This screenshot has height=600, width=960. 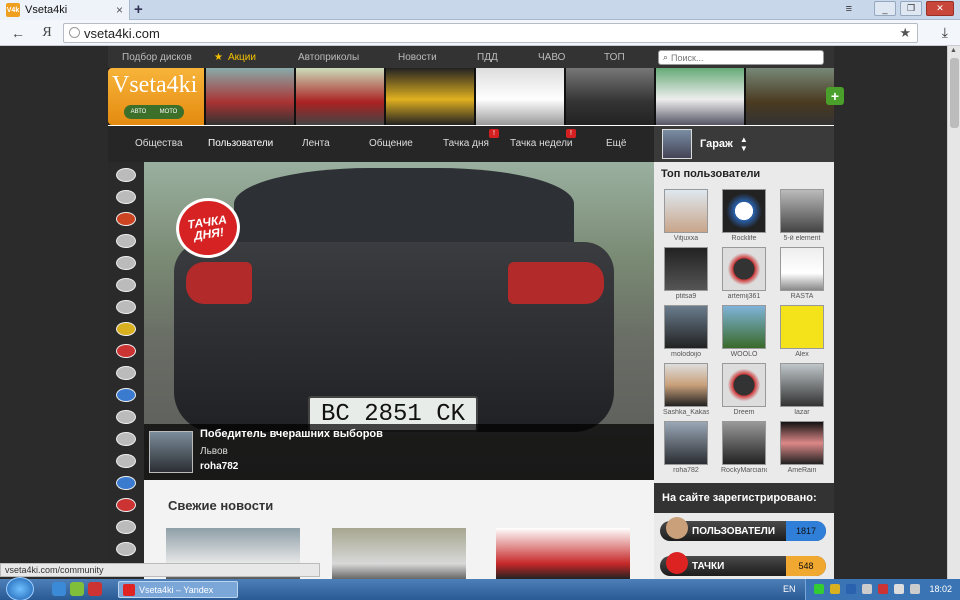 I want to click on restore-button: ❐, so click(x=911, y=8).